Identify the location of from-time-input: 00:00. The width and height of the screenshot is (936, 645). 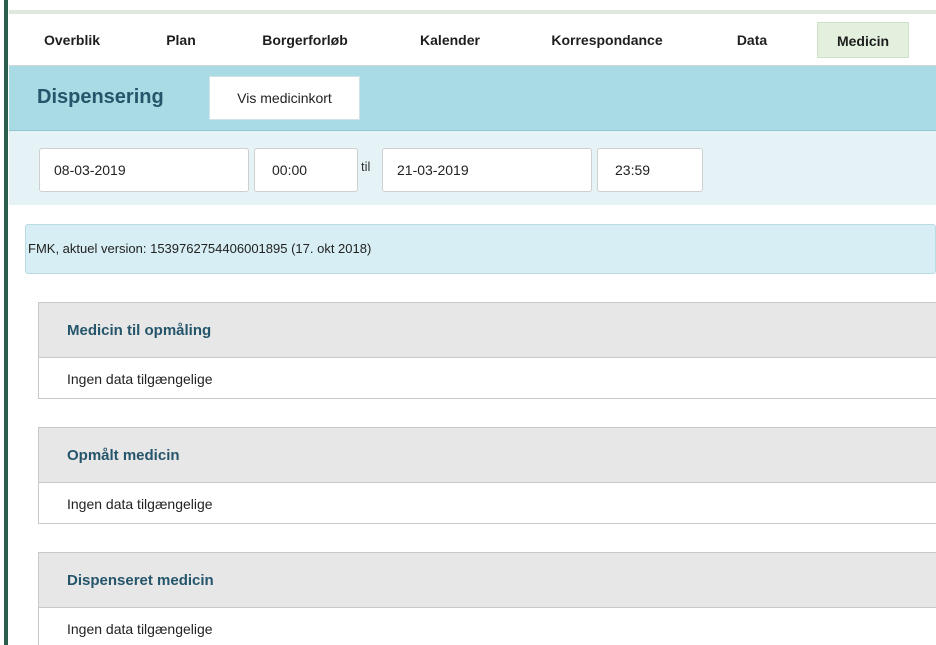
(306, 170).